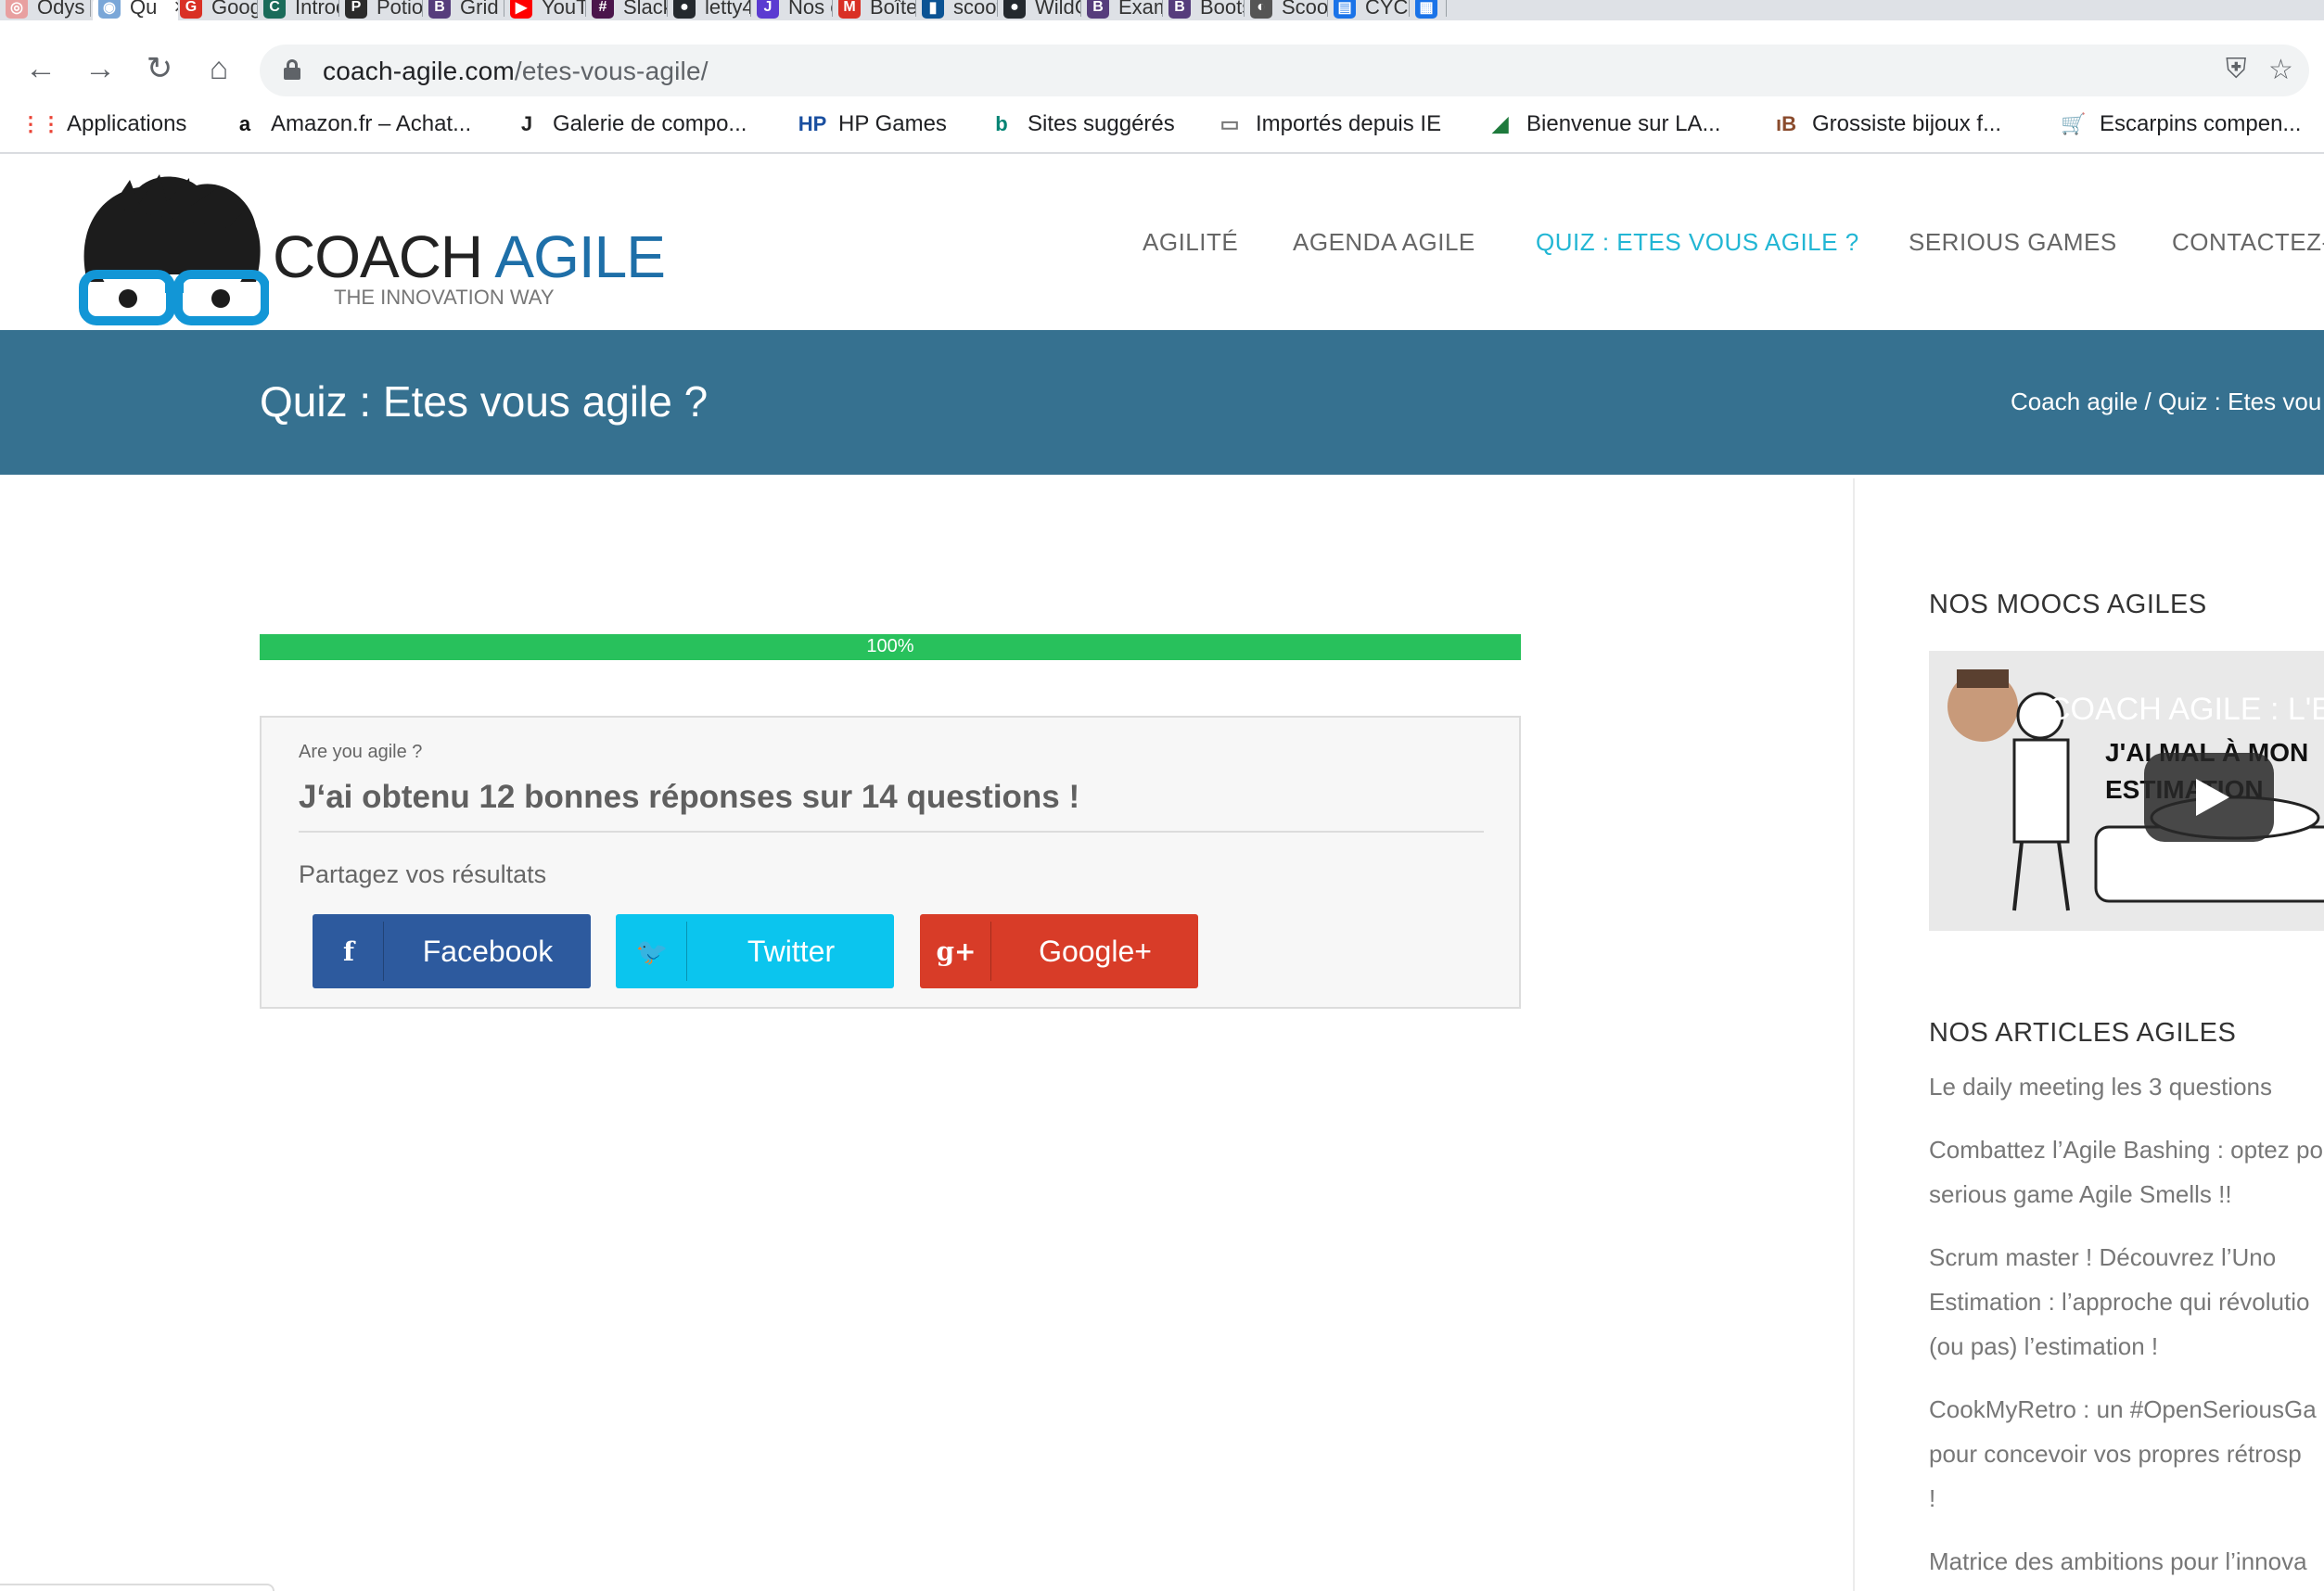 Image resolution: width=2324 pixels, height=1591 pixels. I want to click on share-twitter-button: 🐦 Twitter, so click(755, 951).